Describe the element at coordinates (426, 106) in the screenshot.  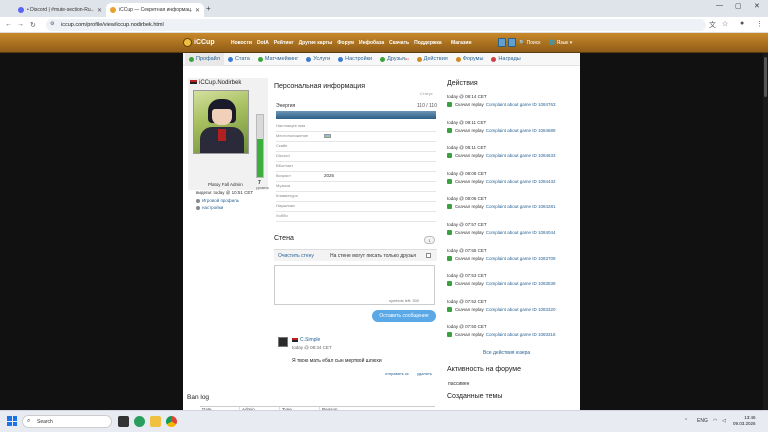
I see `energy-value: 110 / 110` at that location.